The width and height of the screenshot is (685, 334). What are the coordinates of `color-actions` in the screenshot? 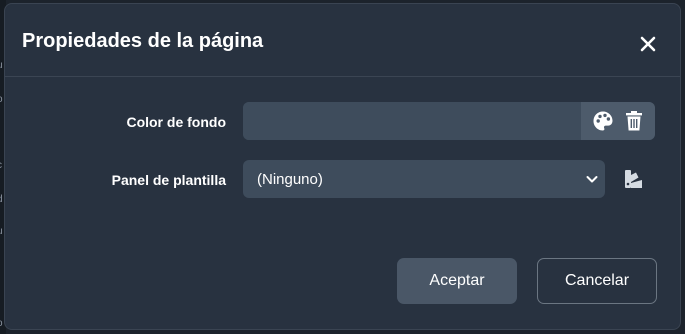 It's located at (618, 121).